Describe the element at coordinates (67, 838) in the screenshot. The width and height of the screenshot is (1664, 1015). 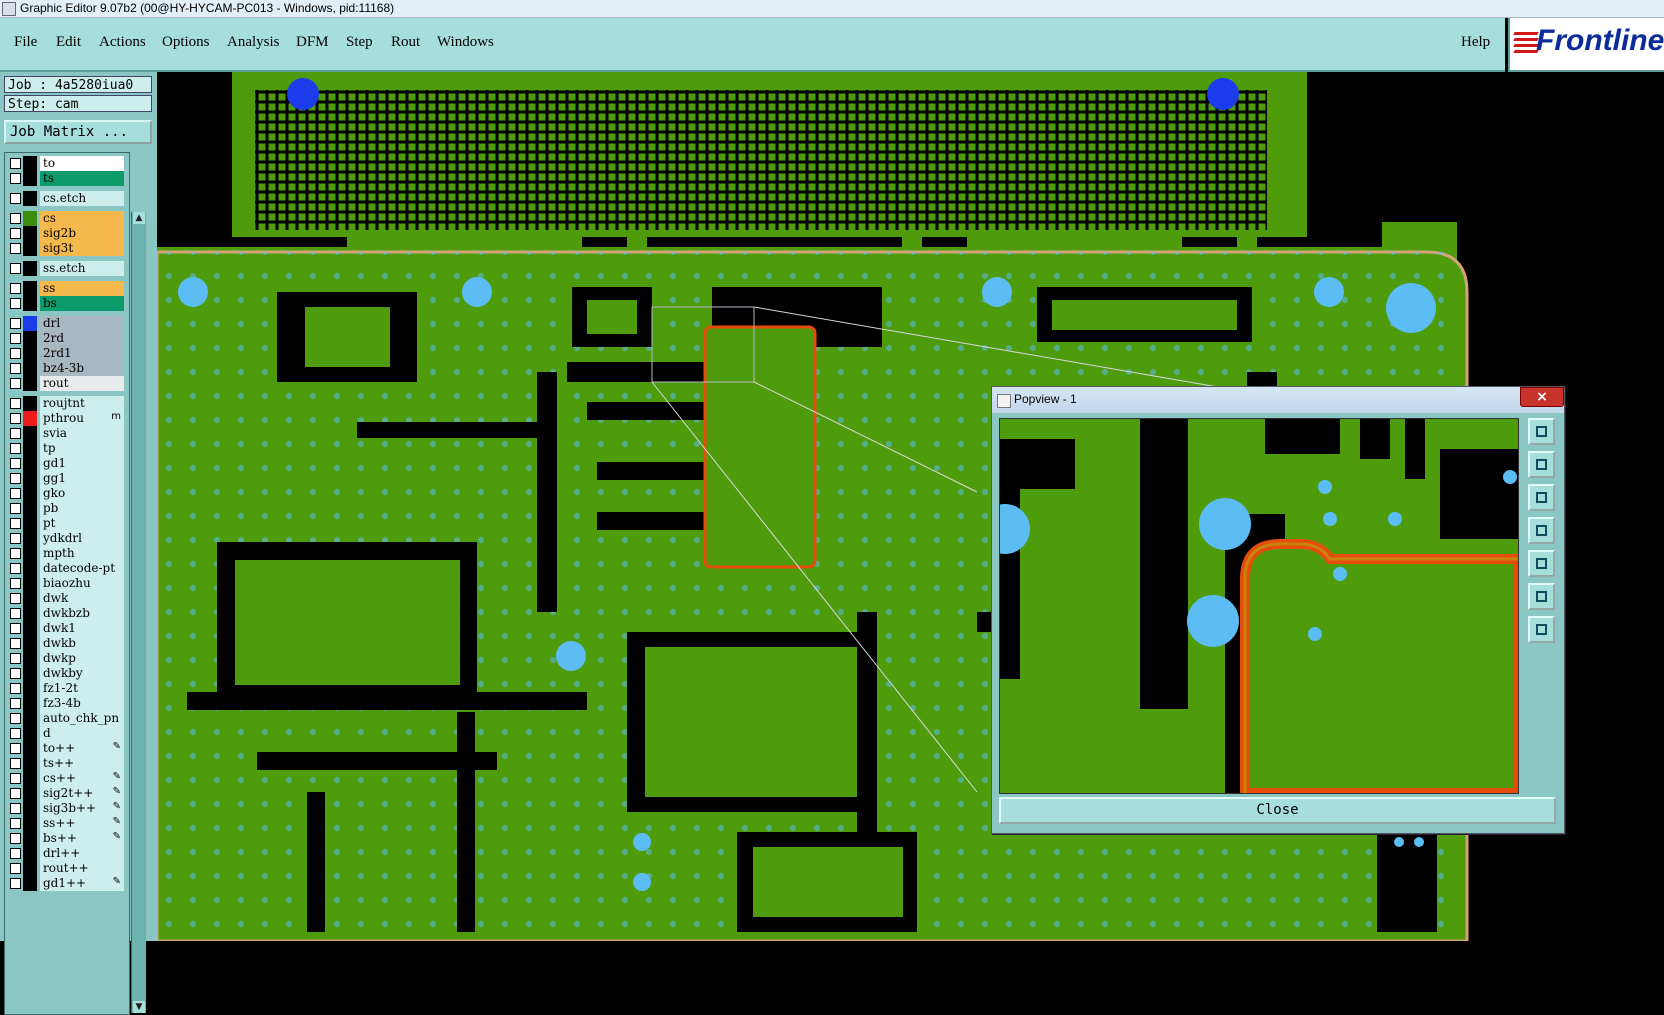
I see `layer-row: bs++ ✎` at that location.